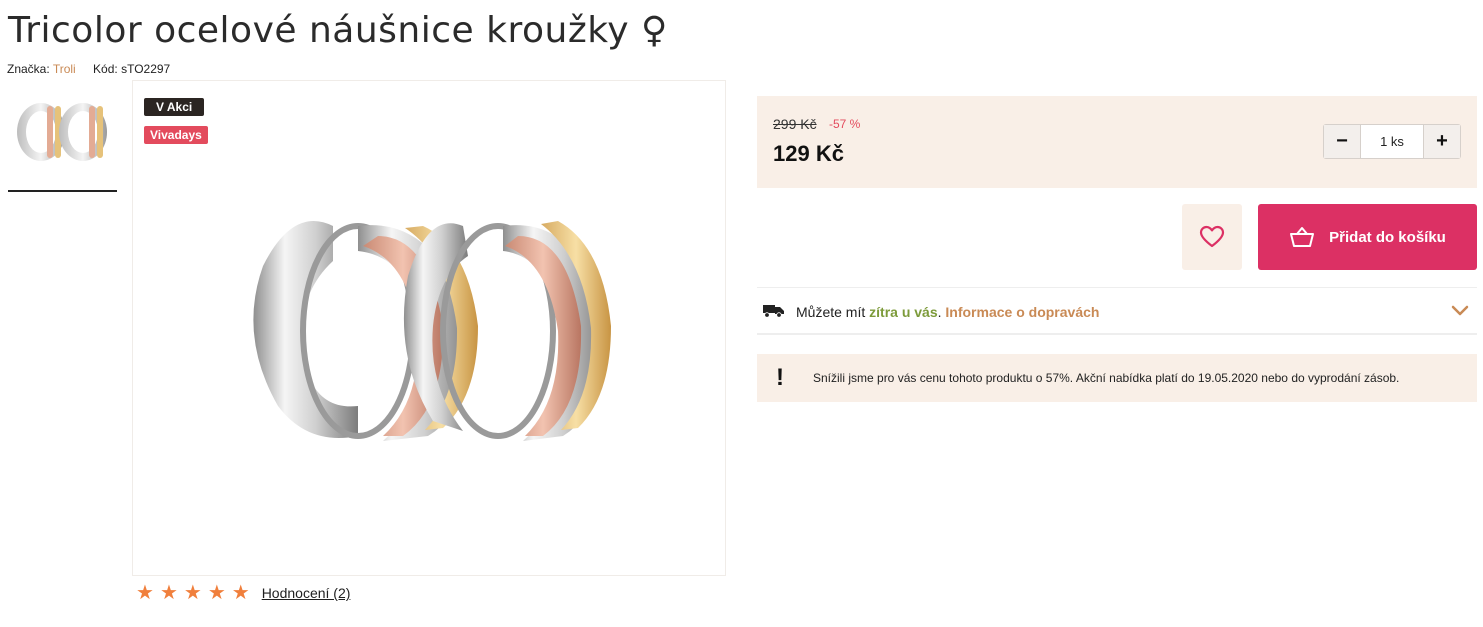 This screenshot has height=627, width=1483. I want to click on sale-badge: V Akci, so click(174, 107).